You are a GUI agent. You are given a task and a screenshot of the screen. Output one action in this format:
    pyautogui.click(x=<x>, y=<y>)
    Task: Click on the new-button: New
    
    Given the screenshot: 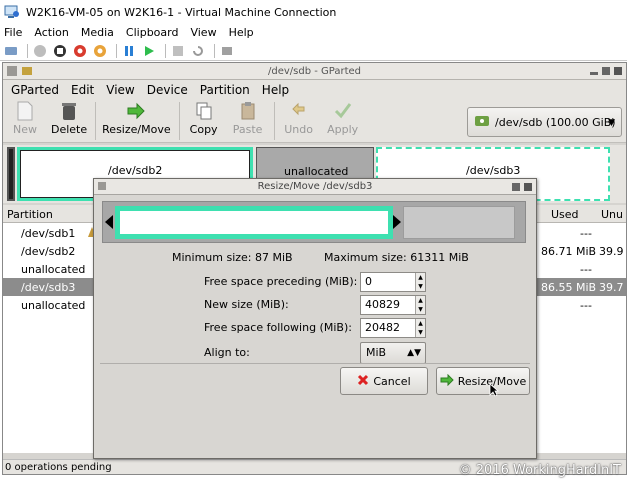 What is the action you would take?
    pyautogui.click(x=25, y=117)
    